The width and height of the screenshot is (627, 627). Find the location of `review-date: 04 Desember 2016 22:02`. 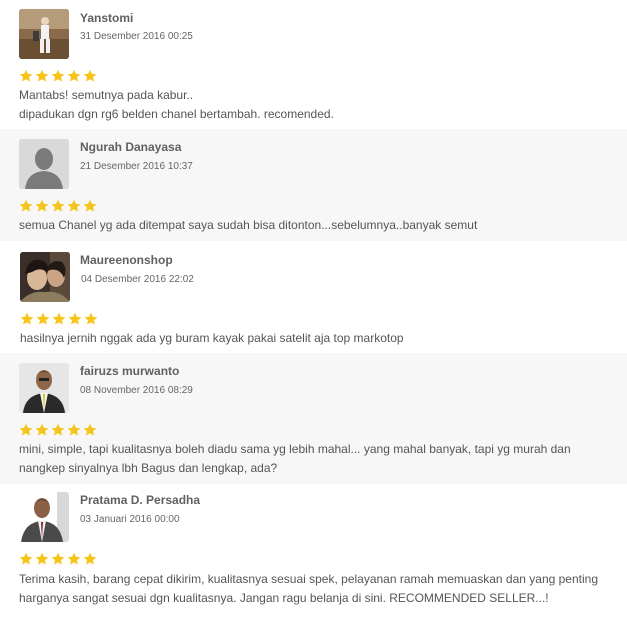

review-date: 04 Desember 2016 22:02 is located at coordinates (137, 279).